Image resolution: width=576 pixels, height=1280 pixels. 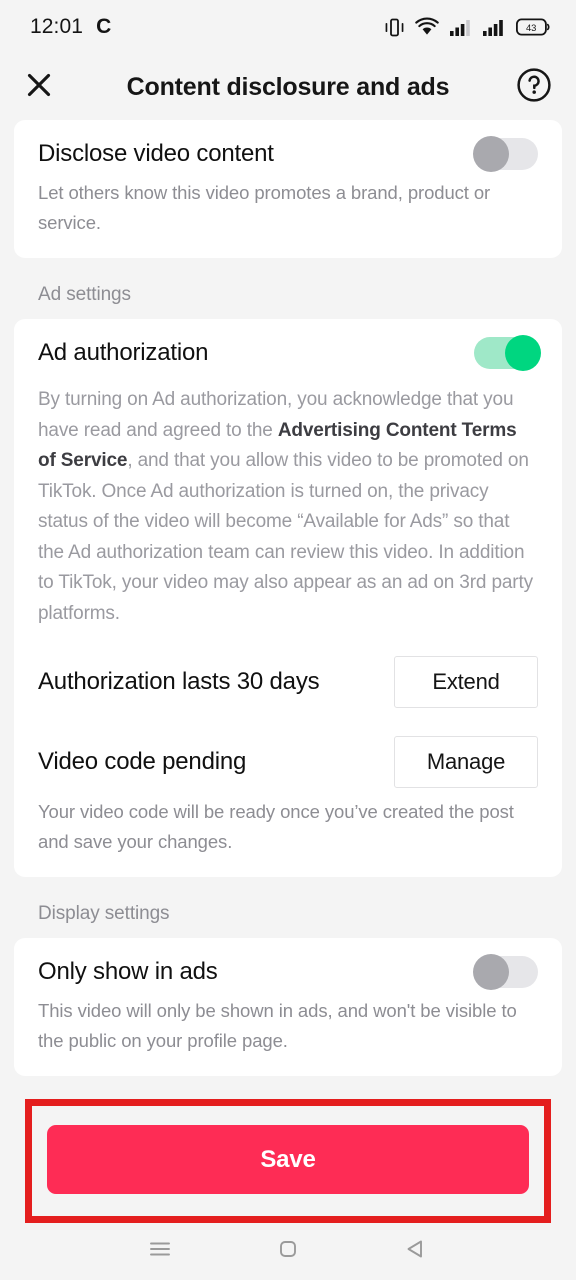 I want to click on only-show-in-ads-row: Only show in ads, so click(x=288, y=972).